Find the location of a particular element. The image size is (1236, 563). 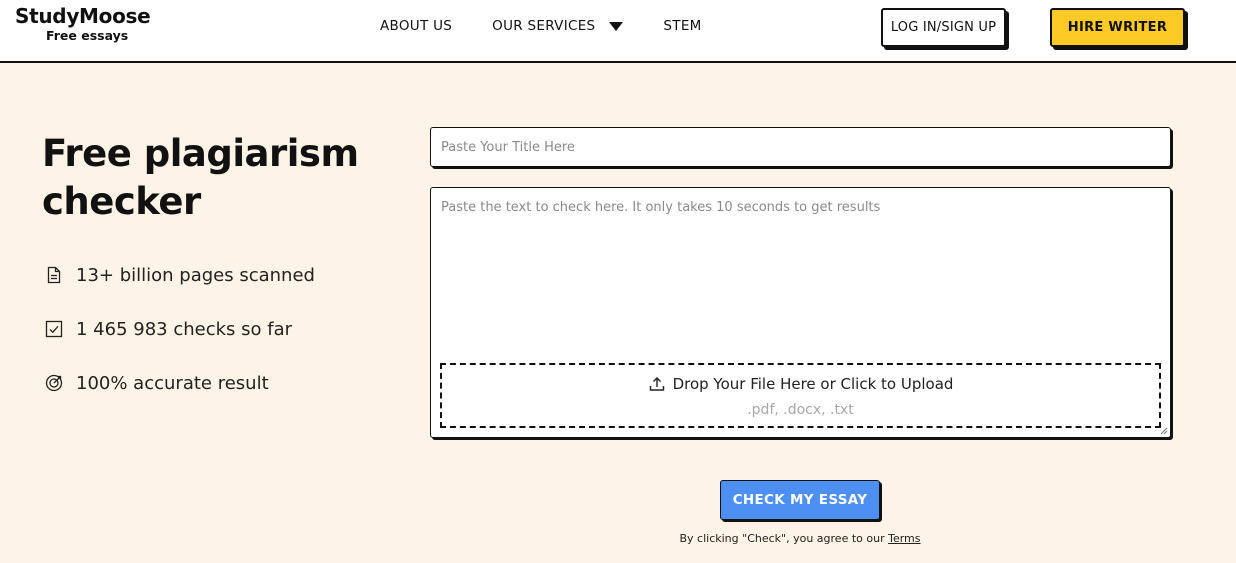

nav-our-services: OUR SERVICES is located at coordinates (558, 26).